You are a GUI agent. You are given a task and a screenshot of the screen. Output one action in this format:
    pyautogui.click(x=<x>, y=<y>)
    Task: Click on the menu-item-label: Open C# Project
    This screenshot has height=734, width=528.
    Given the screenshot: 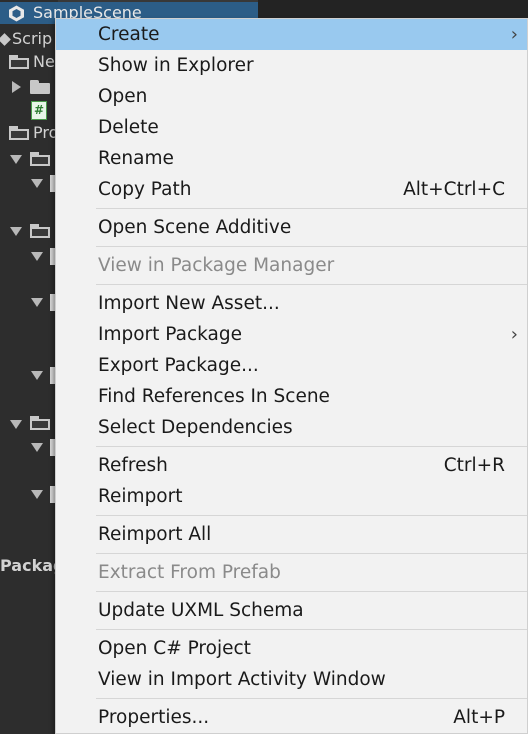 What is the action you would take?
    pyautogui.click(x=174, y=648)
    